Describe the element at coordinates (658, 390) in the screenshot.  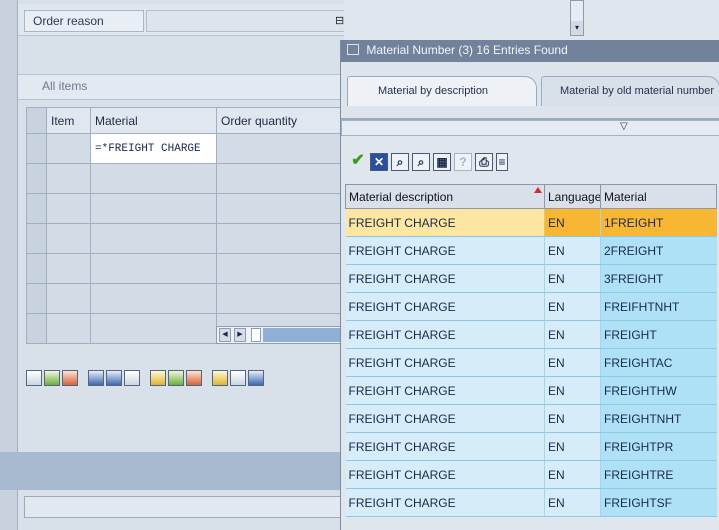
I see `material-cell: FREIGHTHW` at that location.